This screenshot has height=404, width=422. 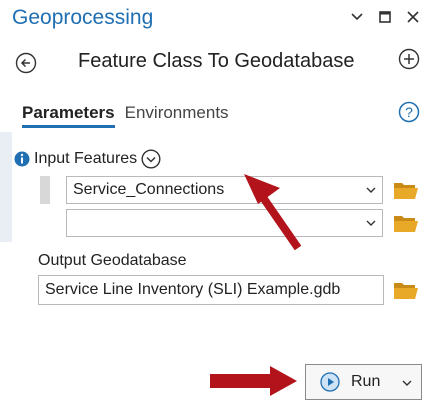 I want to click on run-button: Run, so click(x=363, y=382).